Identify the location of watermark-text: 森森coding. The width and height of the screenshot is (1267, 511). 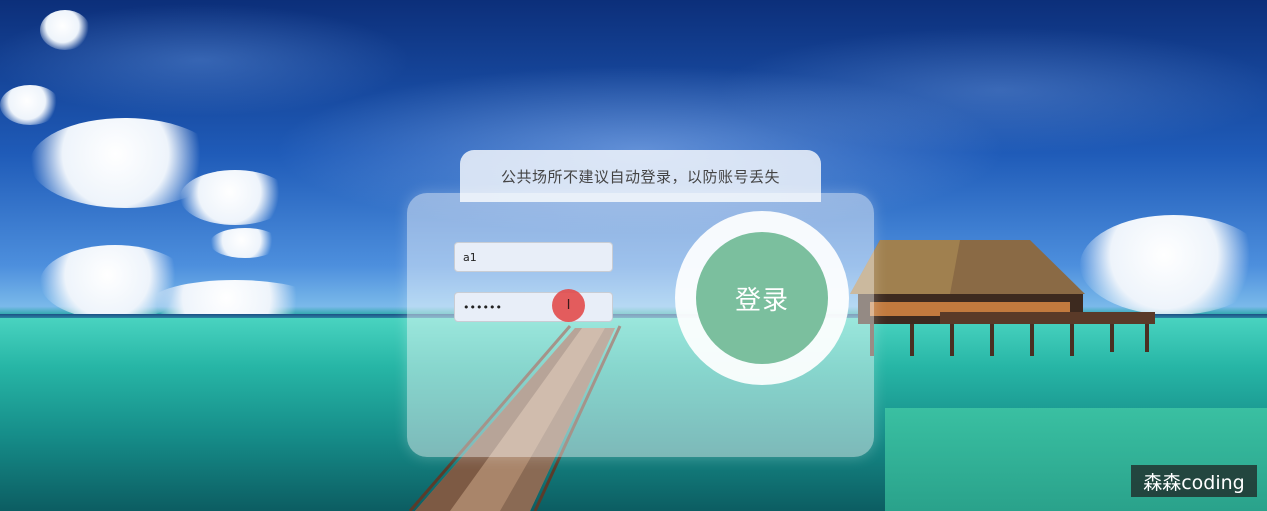
(1194, 482).